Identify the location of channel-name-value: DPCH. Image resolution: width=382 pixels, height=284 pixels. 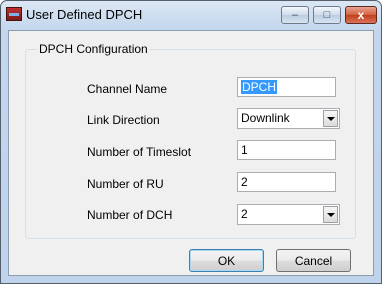
(259, 87).